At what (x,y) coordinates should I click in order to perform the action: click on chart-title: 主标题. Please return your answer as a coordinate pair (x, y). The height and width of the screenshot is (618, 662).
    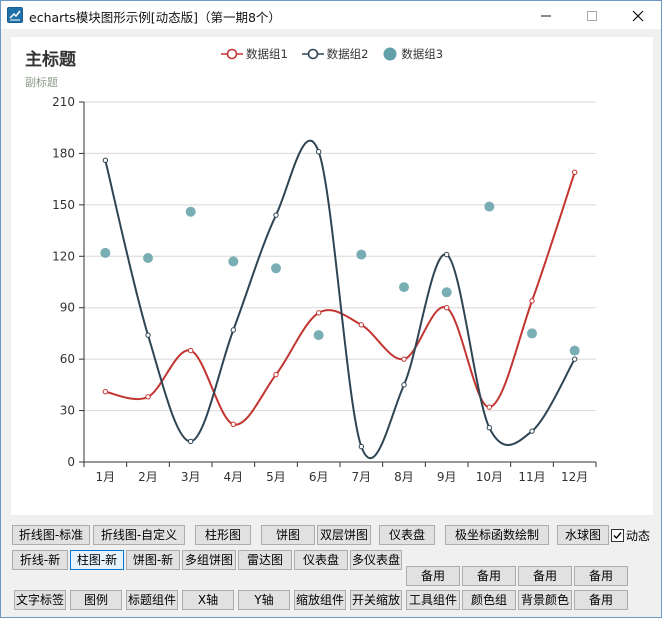
    Looking at the image, I should click on (50, 60).